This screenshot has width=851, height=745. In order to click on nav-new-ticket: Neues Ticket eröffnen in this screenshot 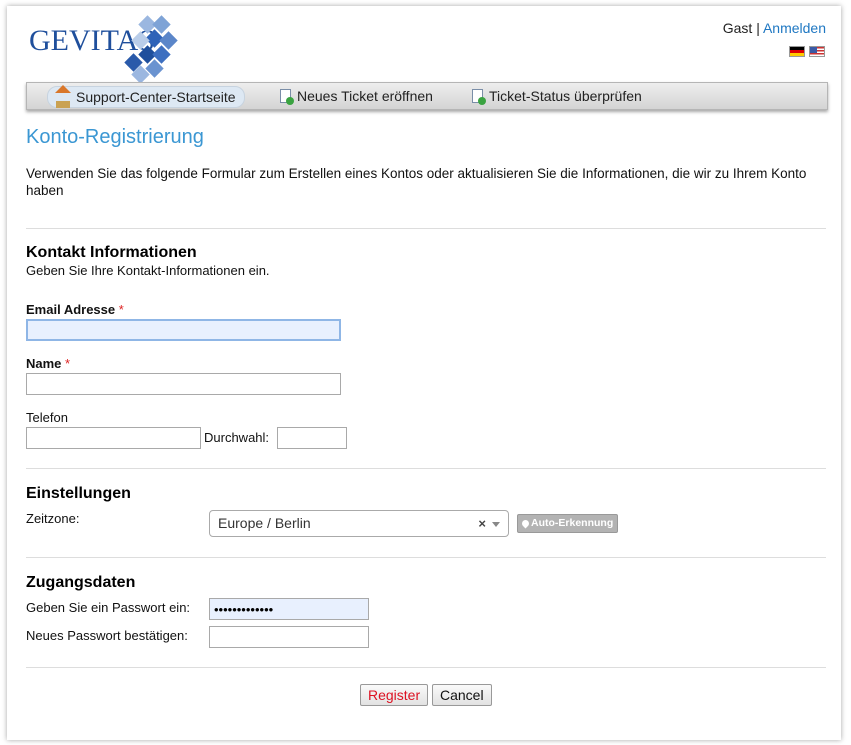, I will do `click(356, 96)`.